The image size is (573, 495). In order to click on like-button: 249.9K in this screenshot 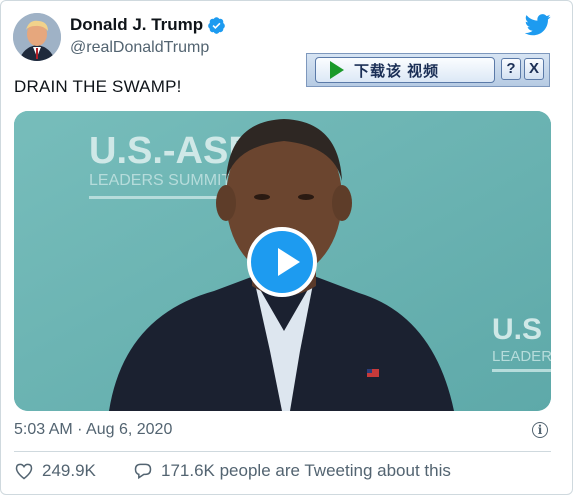, I will do `click(55, 471)`.